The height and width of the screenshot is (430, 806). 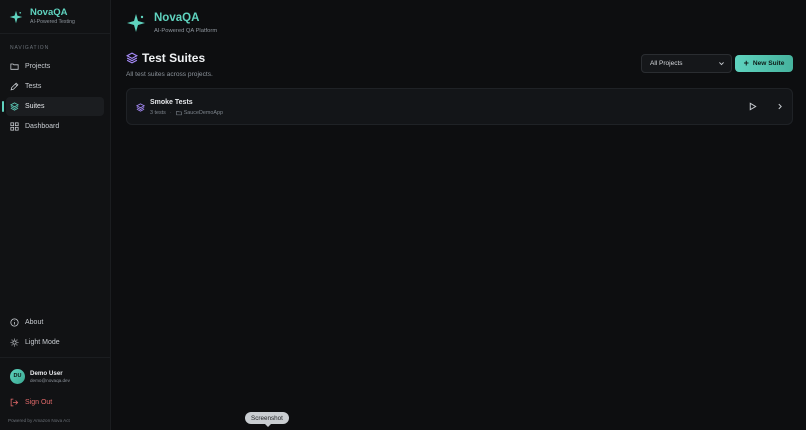 I want to click on new-suite-button: + New Suite, so click(x=764, y=63).